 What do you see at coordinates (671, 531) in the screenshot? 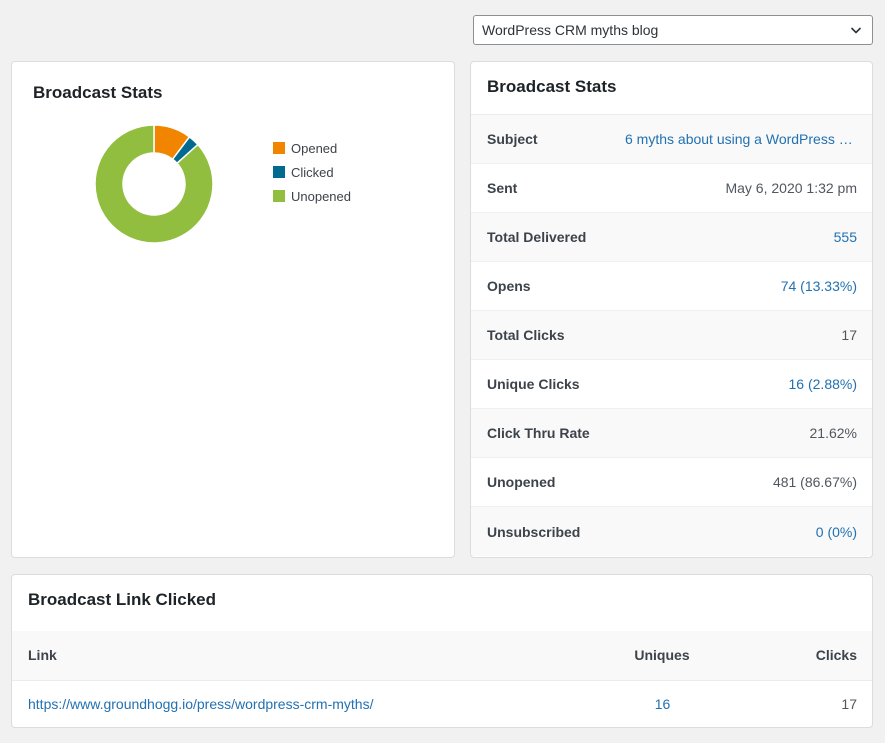
I see `stats-row-unsubscribed: Unsubscribed 0 (0%)` at bounding box center [671, 531].